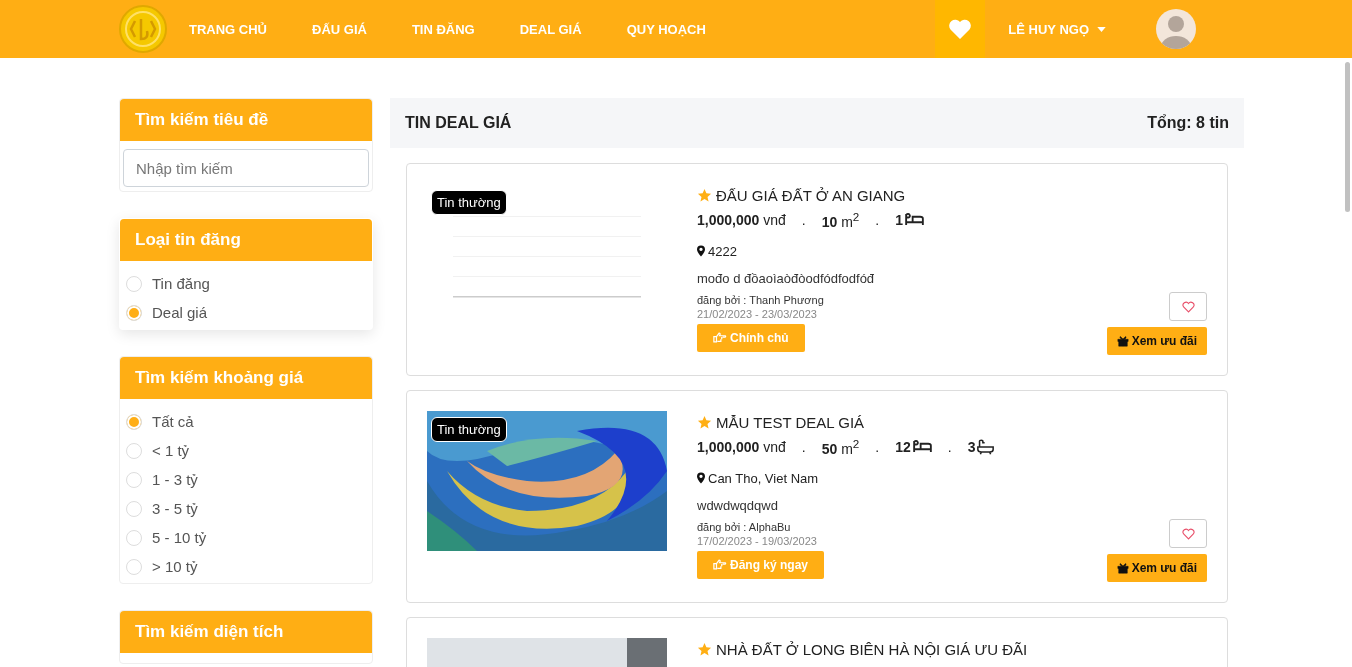 This screenshot has width=1352, height=667. What do you see at coordinates (738, 505) in the screenshot?
I see `listing-description: wdwdwqdqwd` at bounding box center [738, 505].